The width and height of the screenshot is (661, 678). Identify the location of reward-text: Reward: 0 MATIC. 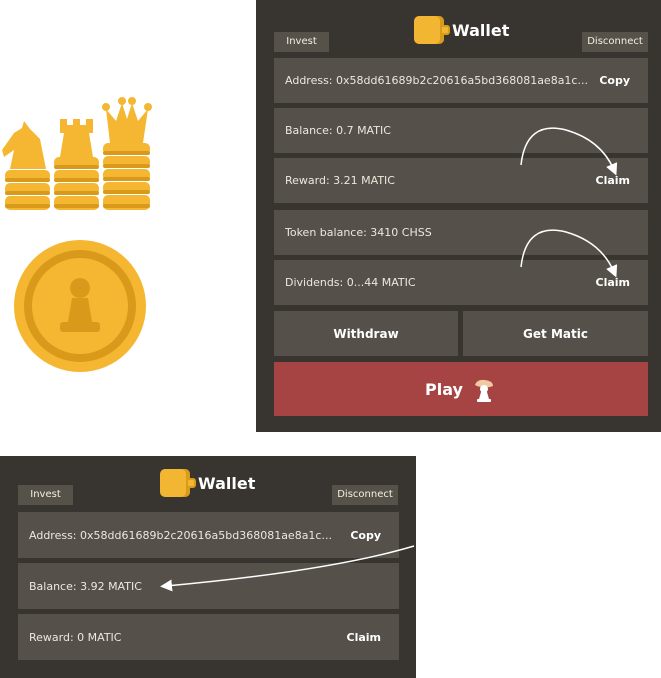
(75, 637).